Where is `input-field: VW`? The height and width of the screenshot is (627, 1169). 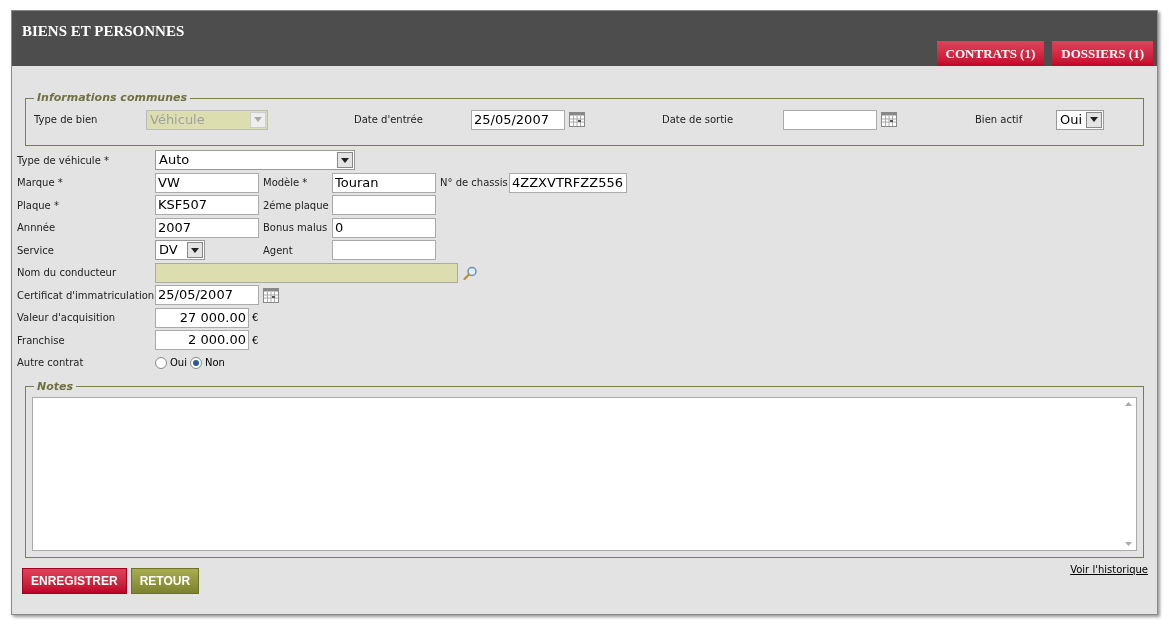 input-field: VW is located at coordinates (207, 182).